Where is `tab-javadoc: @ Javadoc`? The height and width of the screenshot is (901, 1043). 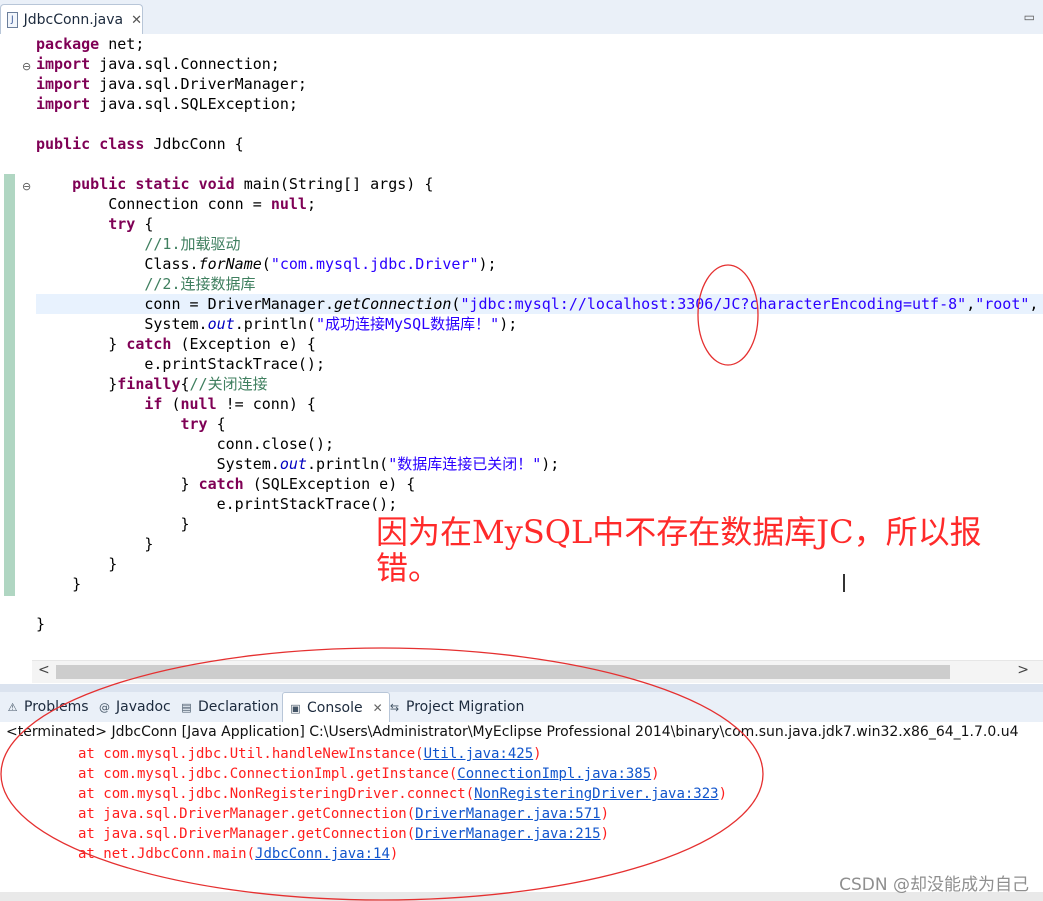
tab-javadoc: @ Javadoc is located at coordinates (134, 707).